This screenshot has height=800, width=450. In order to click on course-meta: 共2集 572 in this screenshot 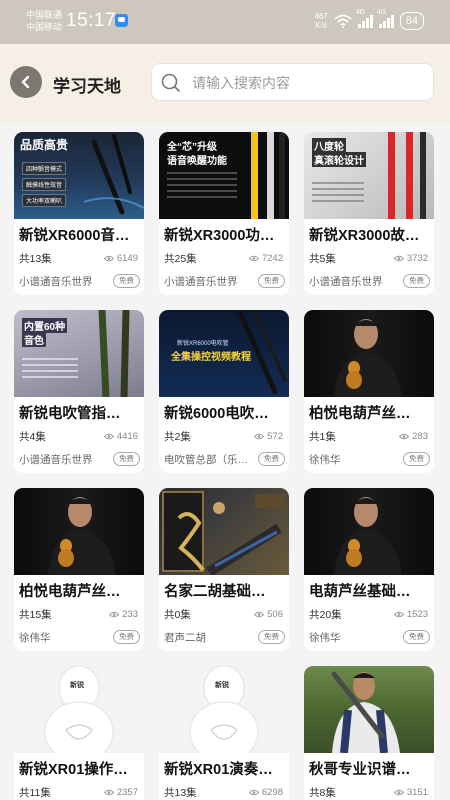, I will do `click(223, 436)`.